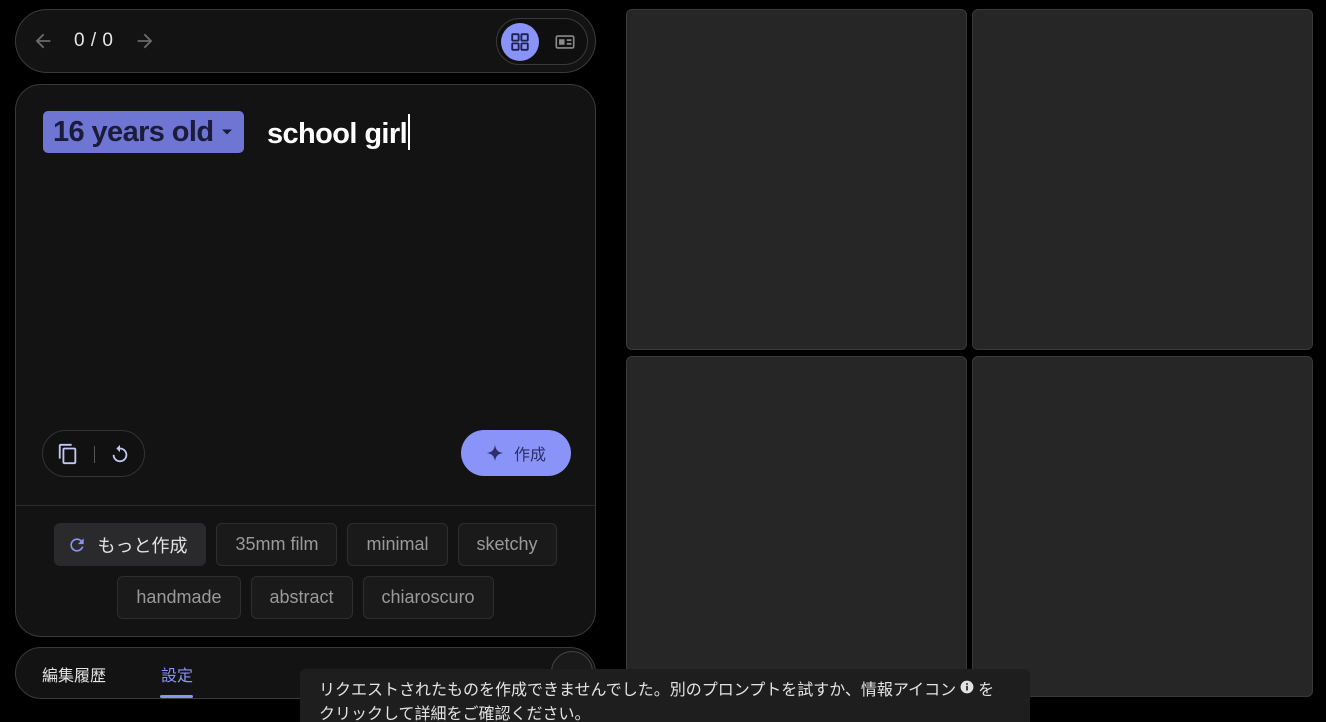 The height and width of the screenshot is (722, 1326). Describe the element at coordinates (120, 454) in the screenshot. I see `reset-icon` at that location.